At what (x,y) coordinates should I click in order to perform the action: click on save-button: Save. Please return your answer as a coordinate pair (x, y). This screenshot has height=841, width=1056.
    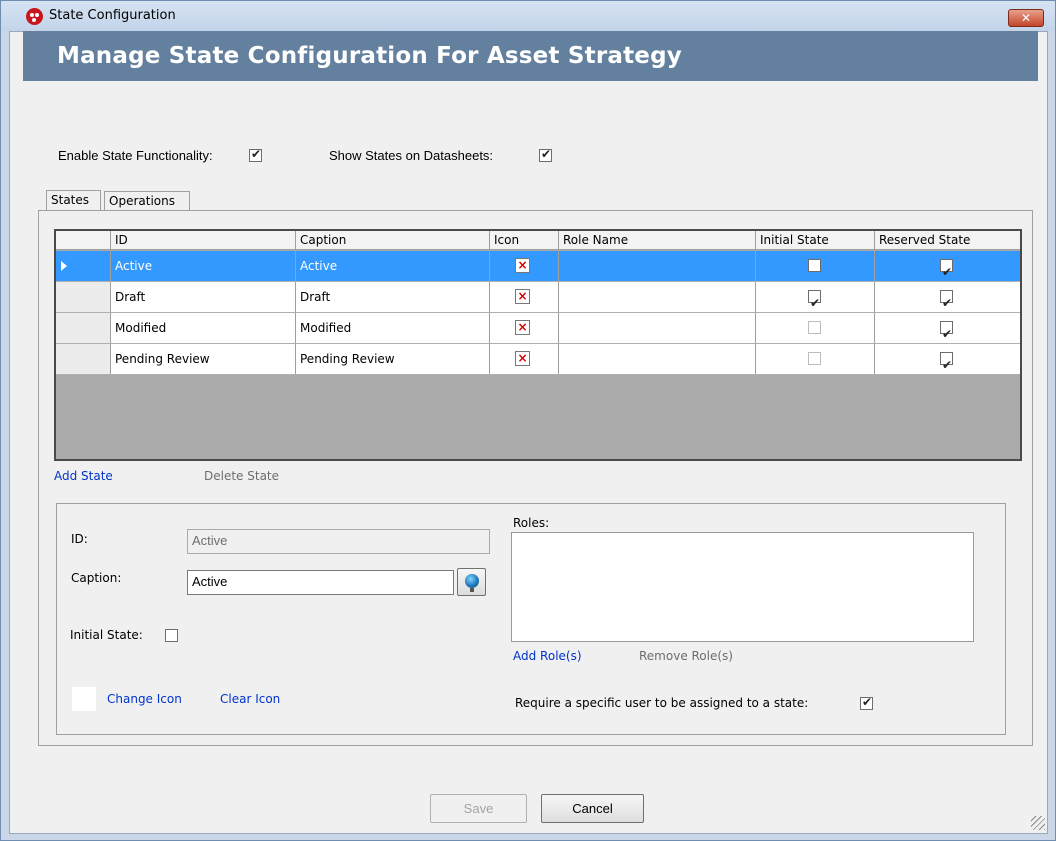
    Looking at the image, I should click on (478, 808).